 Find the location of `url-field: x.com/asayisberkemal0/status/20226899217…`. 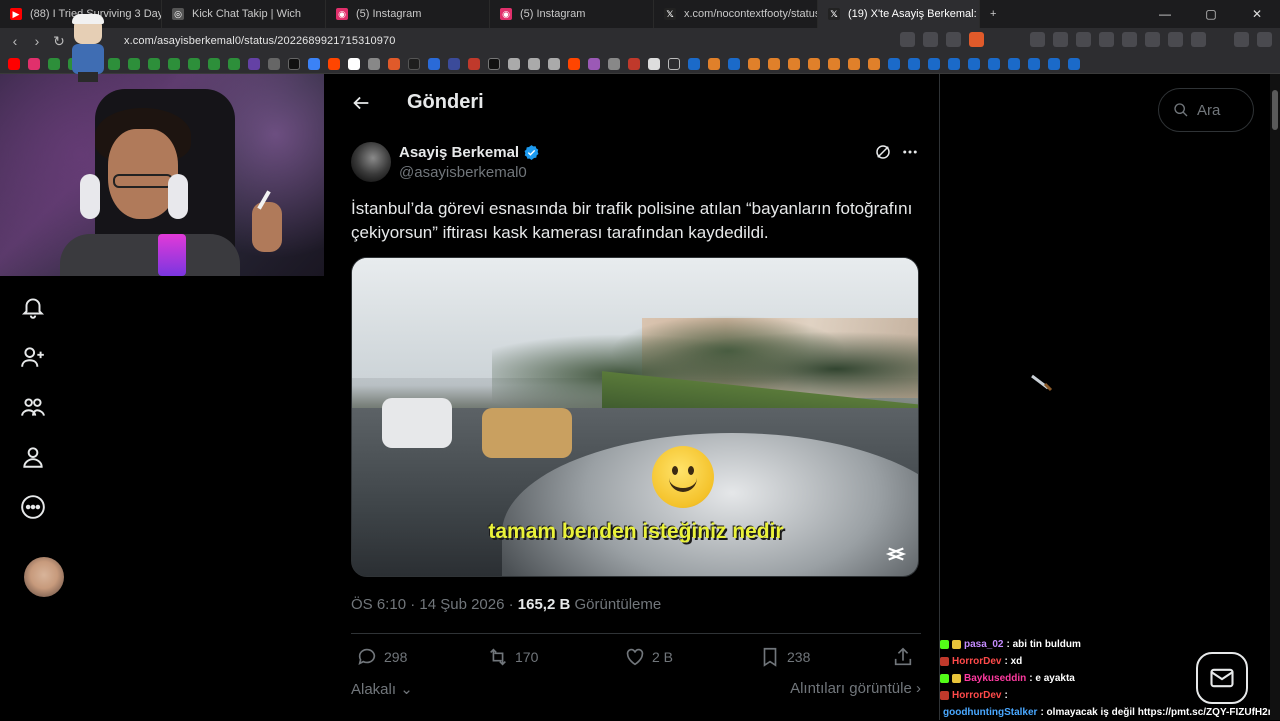

url-field: x.com/asayisberkemal0/status/20226899217… is located at coordinates (259, 41).